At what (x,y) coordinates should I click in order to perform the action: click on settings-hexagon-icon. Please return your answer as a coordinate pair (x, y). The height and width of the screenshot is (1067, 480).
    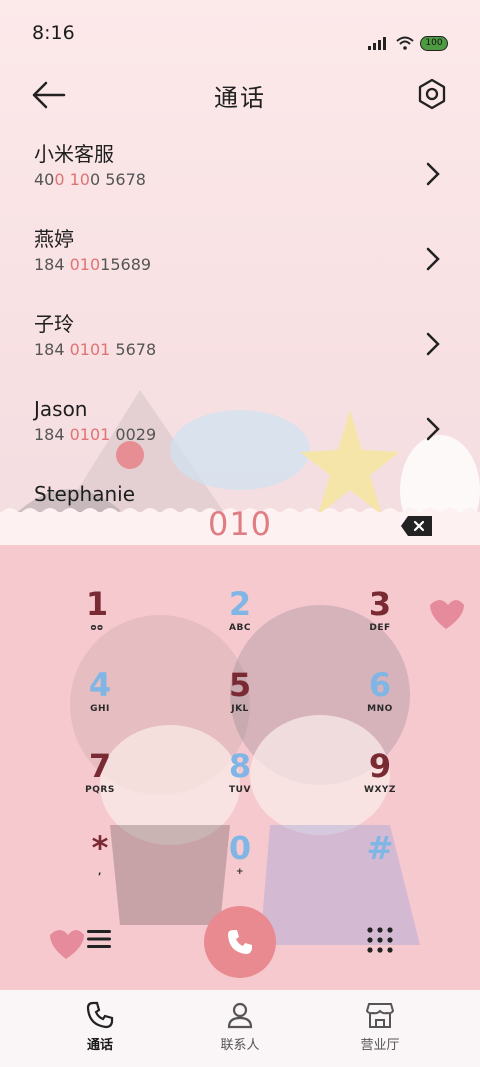
    Looking at the image, I should click on (432, 94).